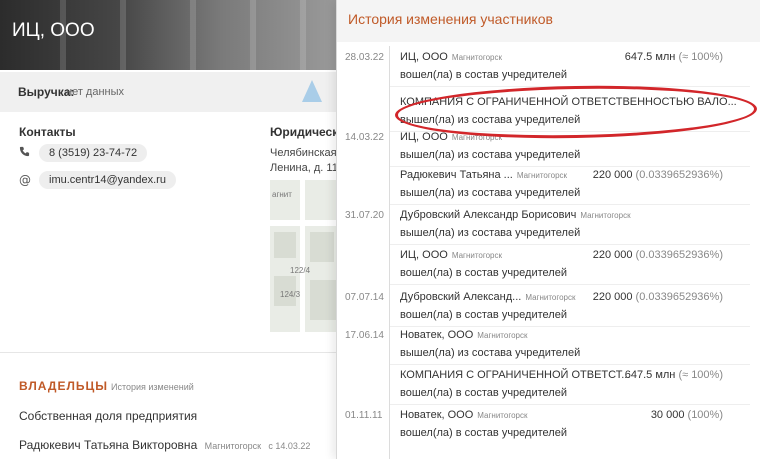  I want to click on phone-icon, so click(27, 153).